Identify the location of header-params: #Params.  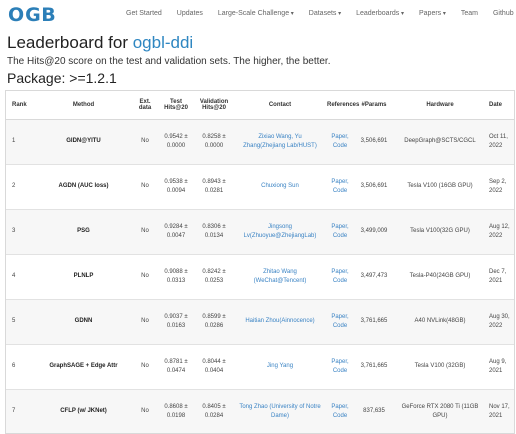
(374, 105).